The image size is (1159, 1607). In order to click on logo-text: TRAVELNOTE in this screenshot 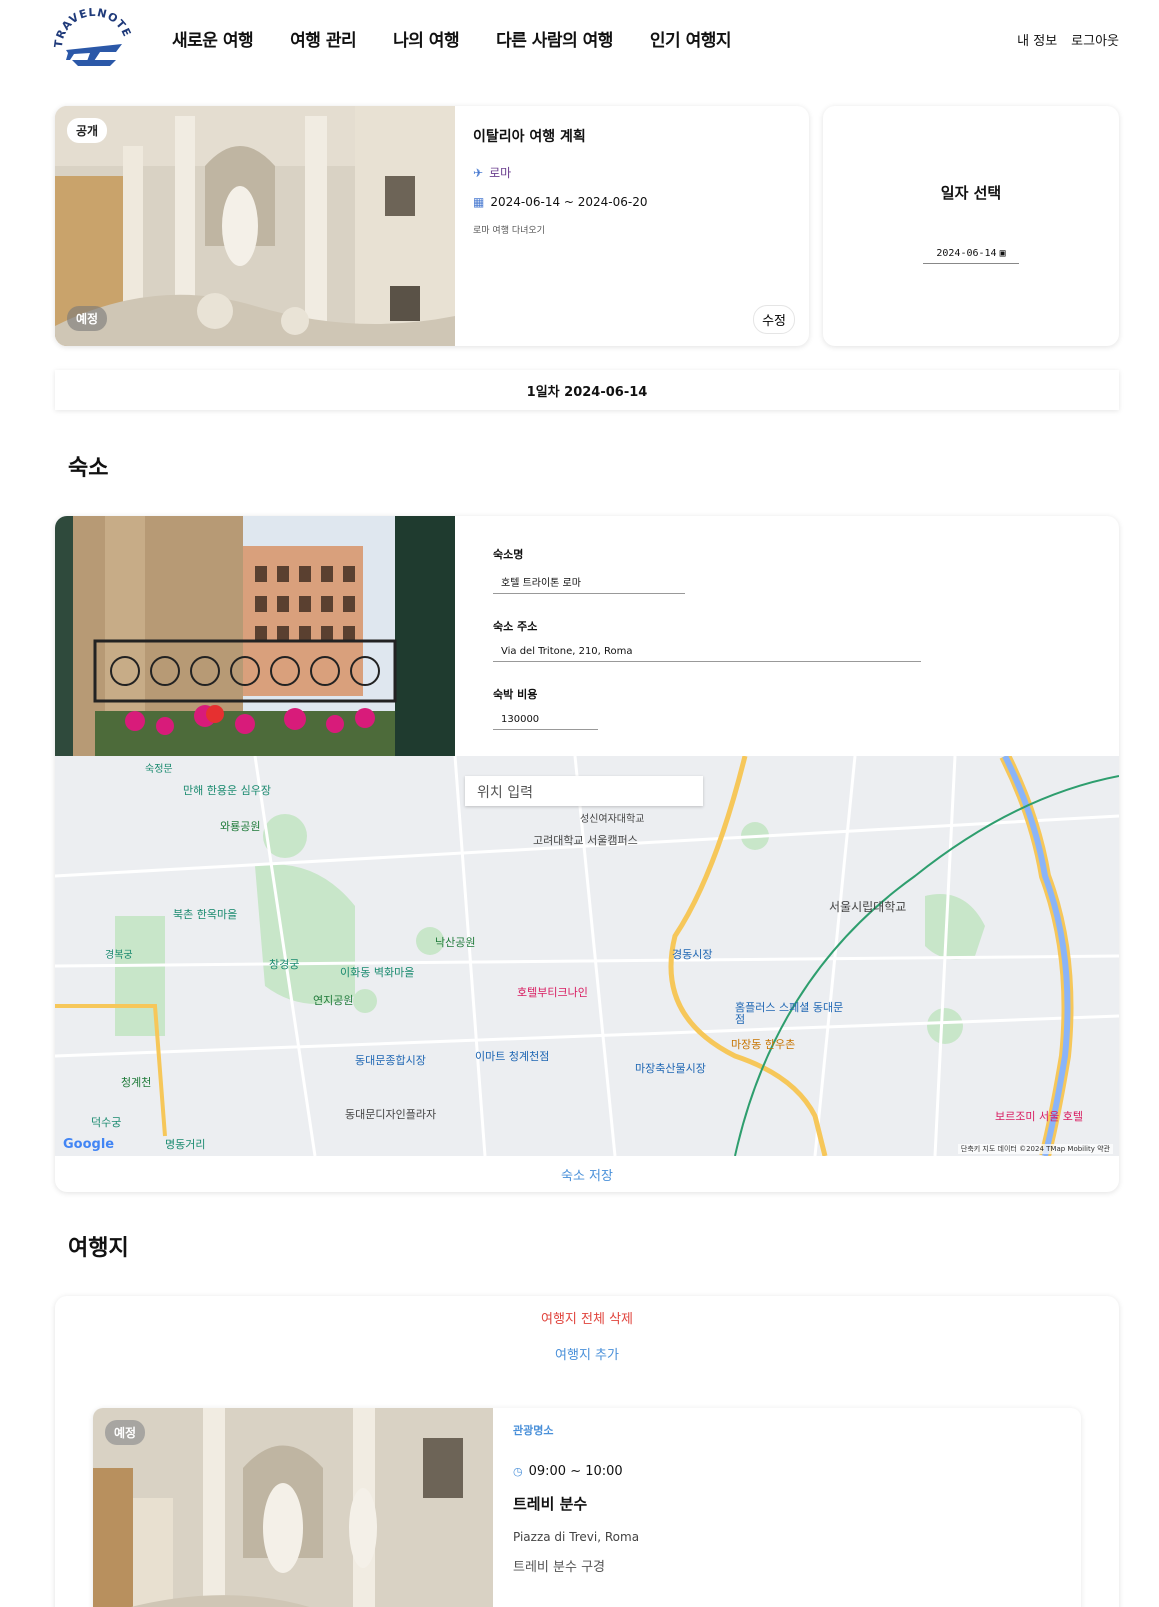, I will do `click(92, 27)`.